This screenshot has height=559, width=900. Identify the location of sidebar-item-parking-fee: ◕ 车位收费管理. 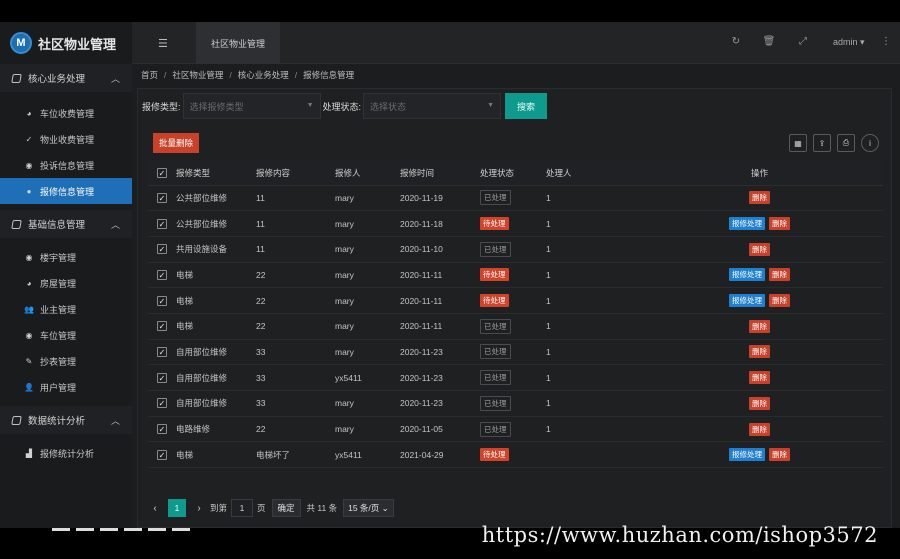
(66, 113).